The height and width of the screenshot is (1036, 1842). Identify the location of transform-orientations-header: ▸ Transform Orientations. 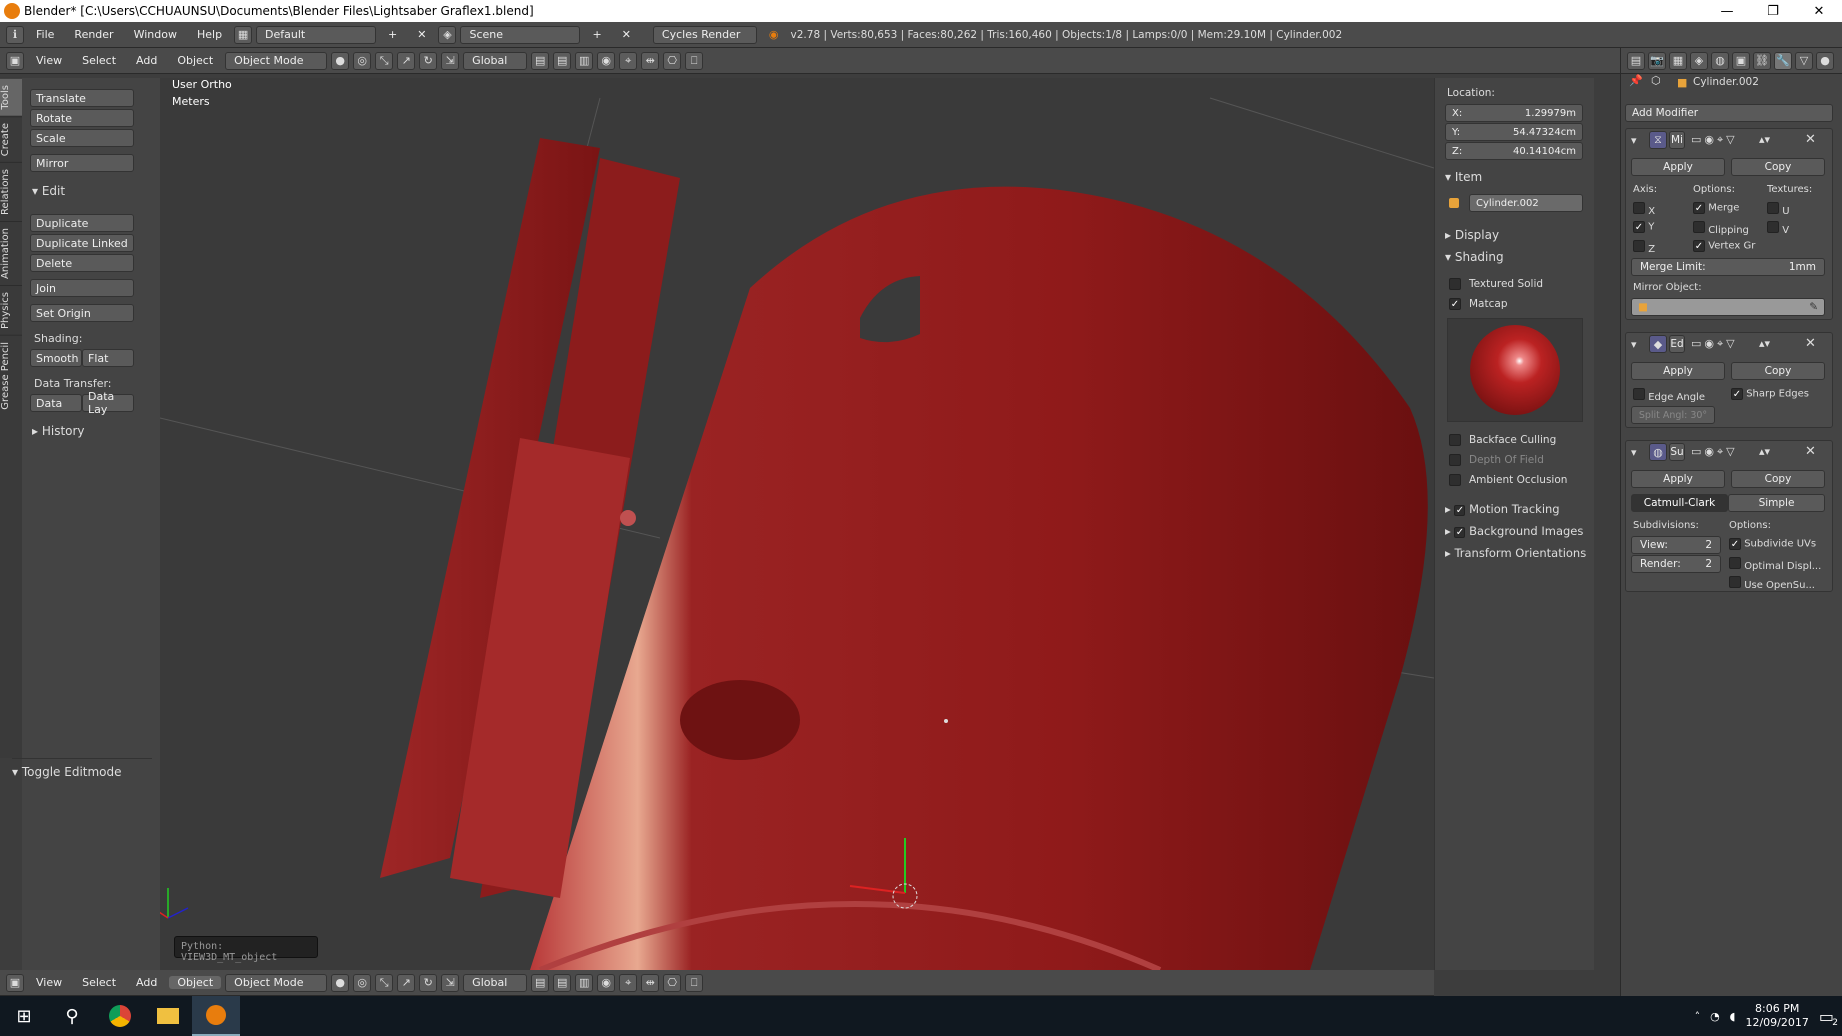
(1515, 553).